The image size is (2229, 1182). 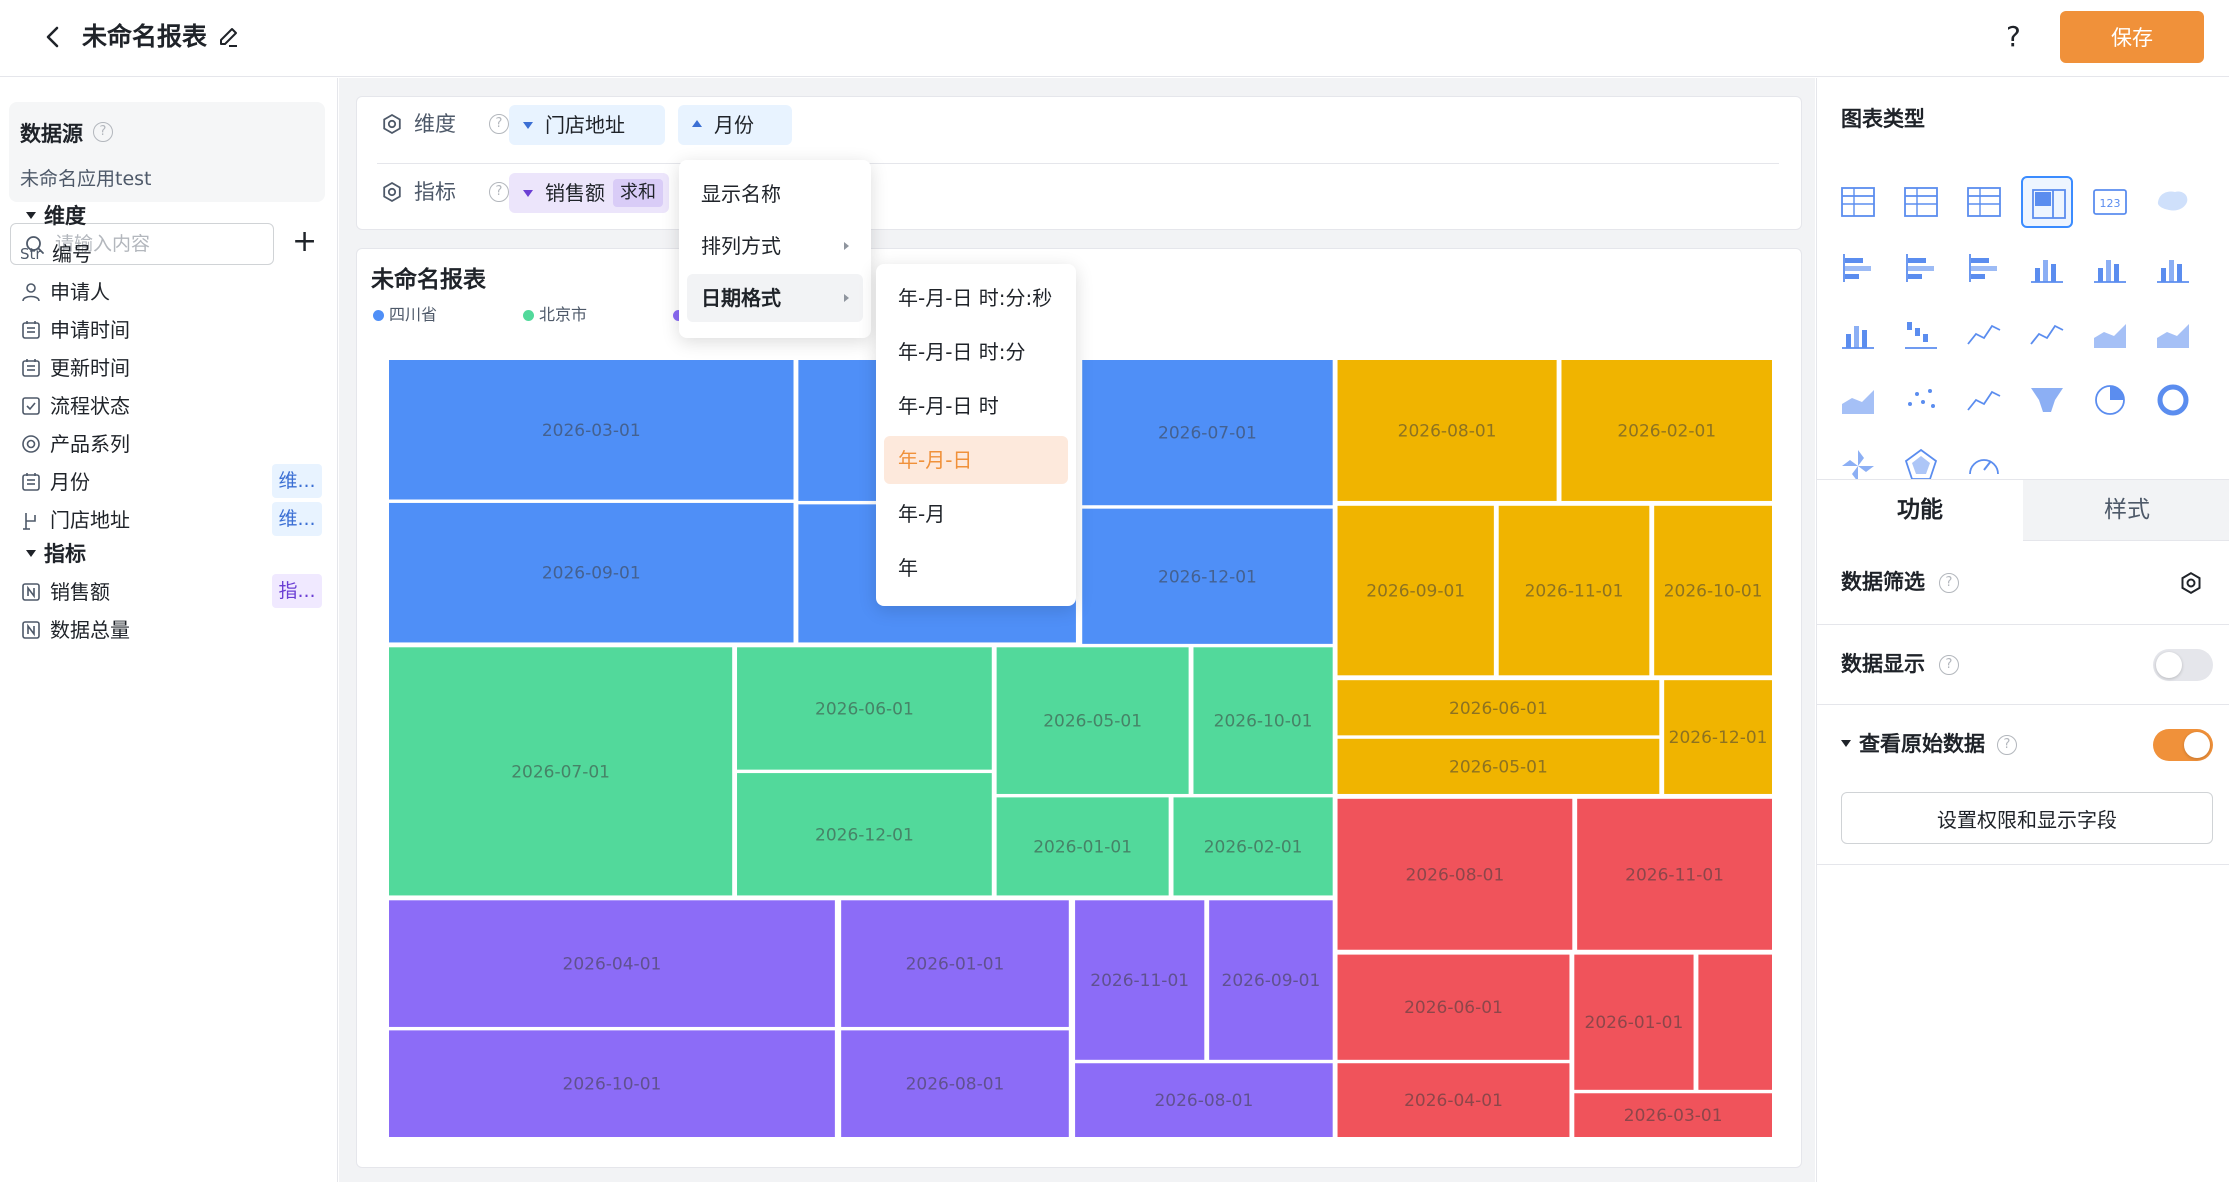 I want to click on field-label: 流程状态, so click(x=90, y=406).